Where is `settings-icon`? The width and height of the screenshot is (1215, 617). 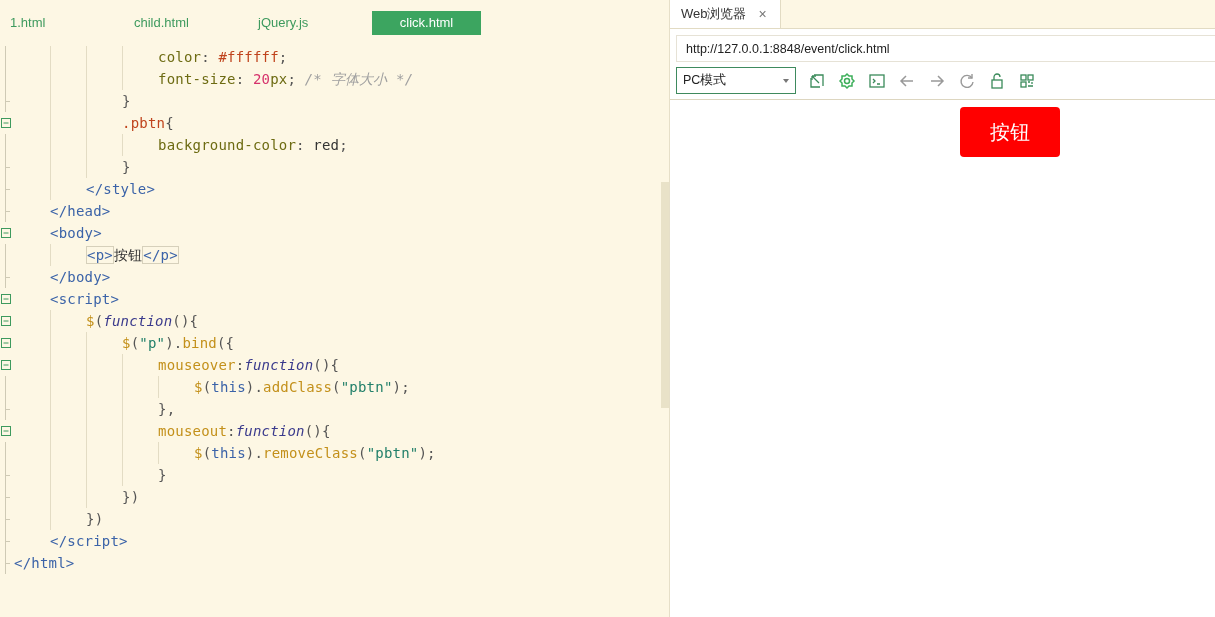 settings-icon is located at coordinates (847, 80).